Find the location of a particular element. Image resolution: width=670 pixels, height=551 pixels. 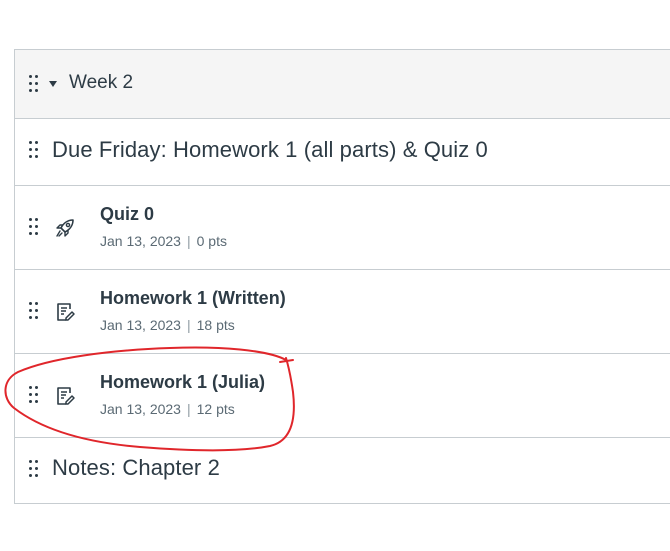

module-title: Week 2 is located at coordinates (101, 83).